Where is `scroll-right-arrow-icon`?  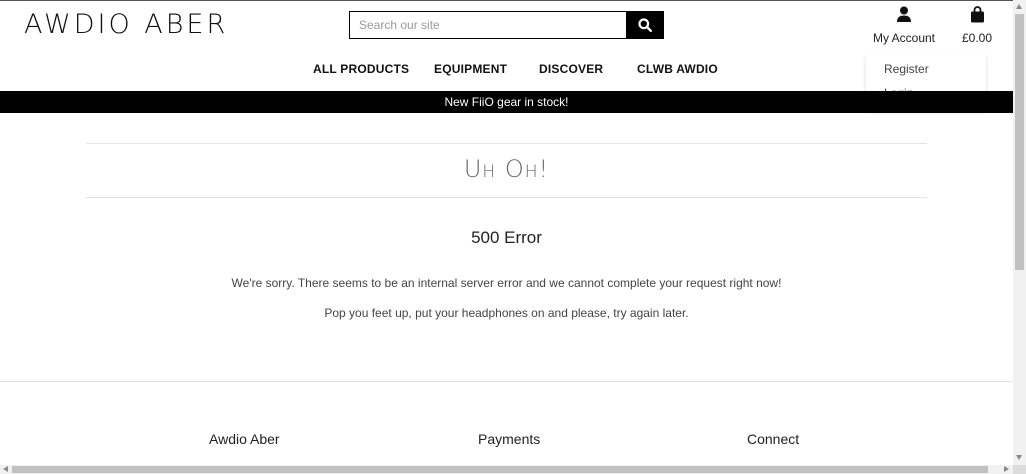
scroll-right-arrow-icon is located at coordinates (1006, 469).